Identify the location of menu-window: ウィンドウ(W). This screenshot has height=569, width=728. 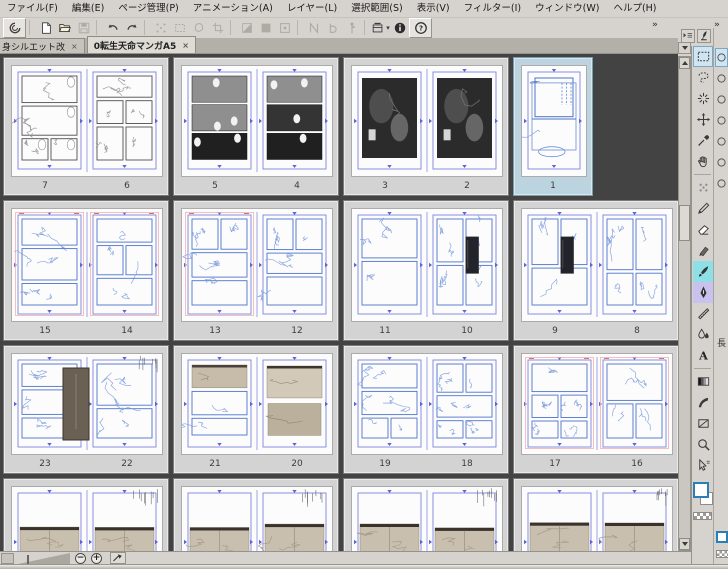
(567, 8).